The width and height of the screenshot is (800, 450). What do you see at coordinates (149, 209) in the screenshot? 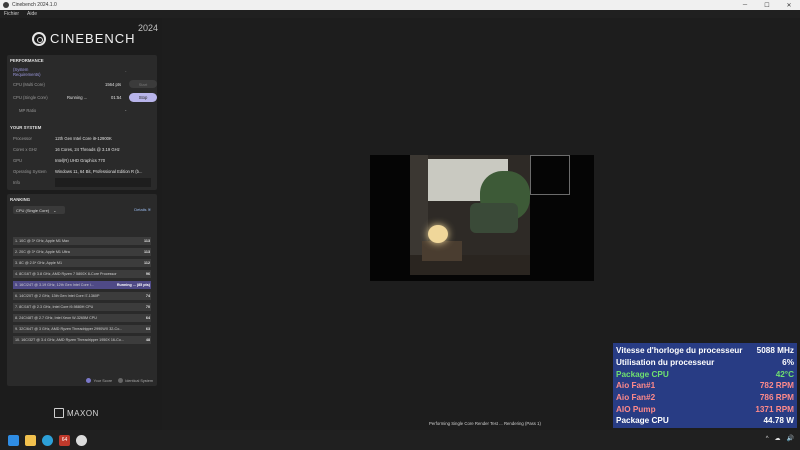
I see `filter-icon: ≋` at bounding box center [149, 209].